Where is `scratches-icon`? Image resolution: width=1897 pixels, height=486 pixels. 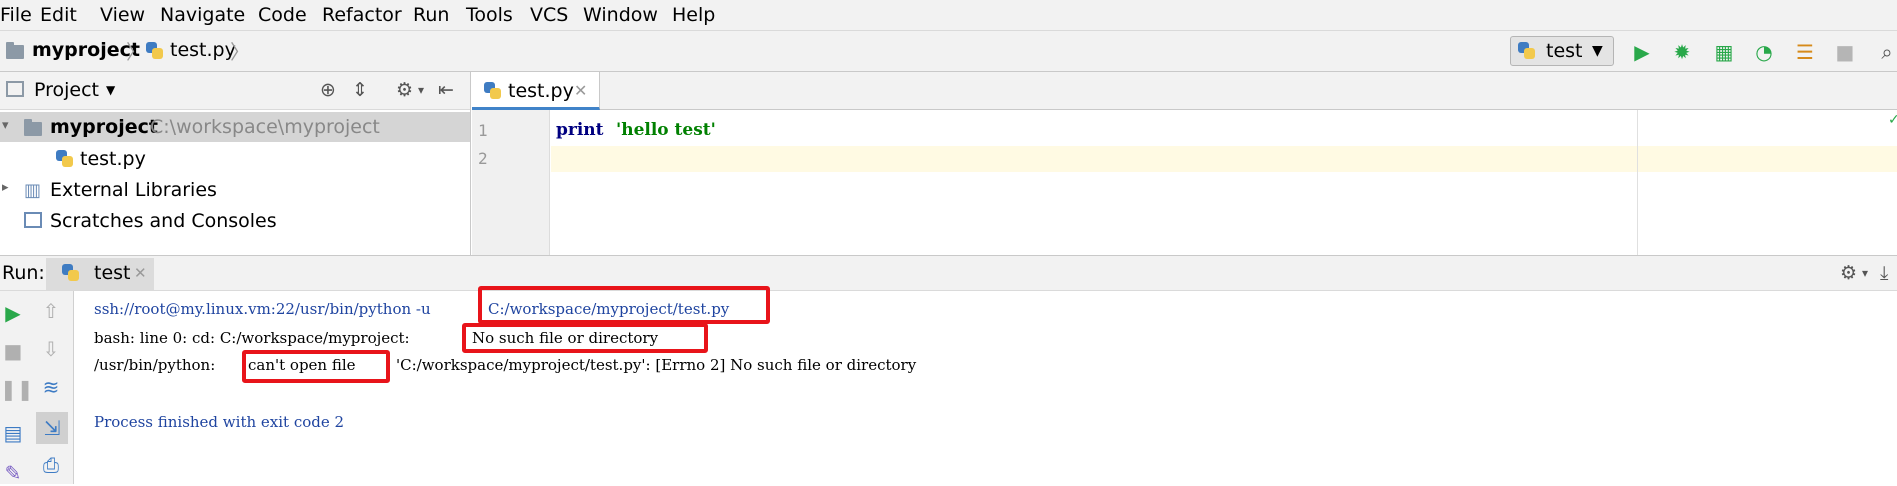
scratches-icon is located at coordinates (33, 220).